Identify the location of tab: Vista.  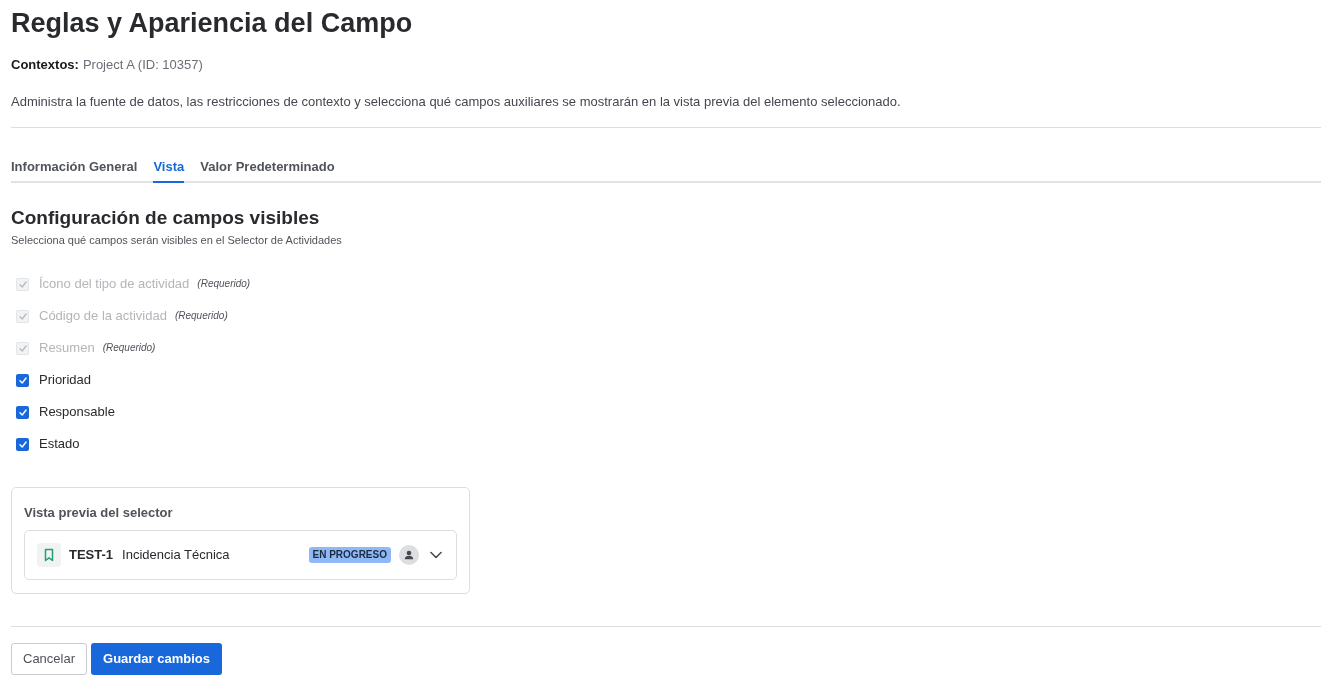
(169, 170).